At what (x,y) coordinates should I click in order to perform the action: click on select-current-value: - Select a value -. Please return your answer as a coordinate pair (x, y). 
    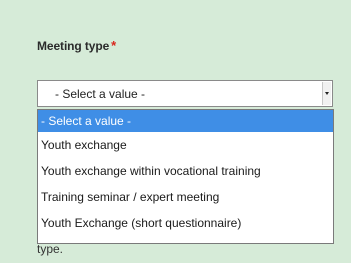
    Looking at the image, I should click on (100, 94).